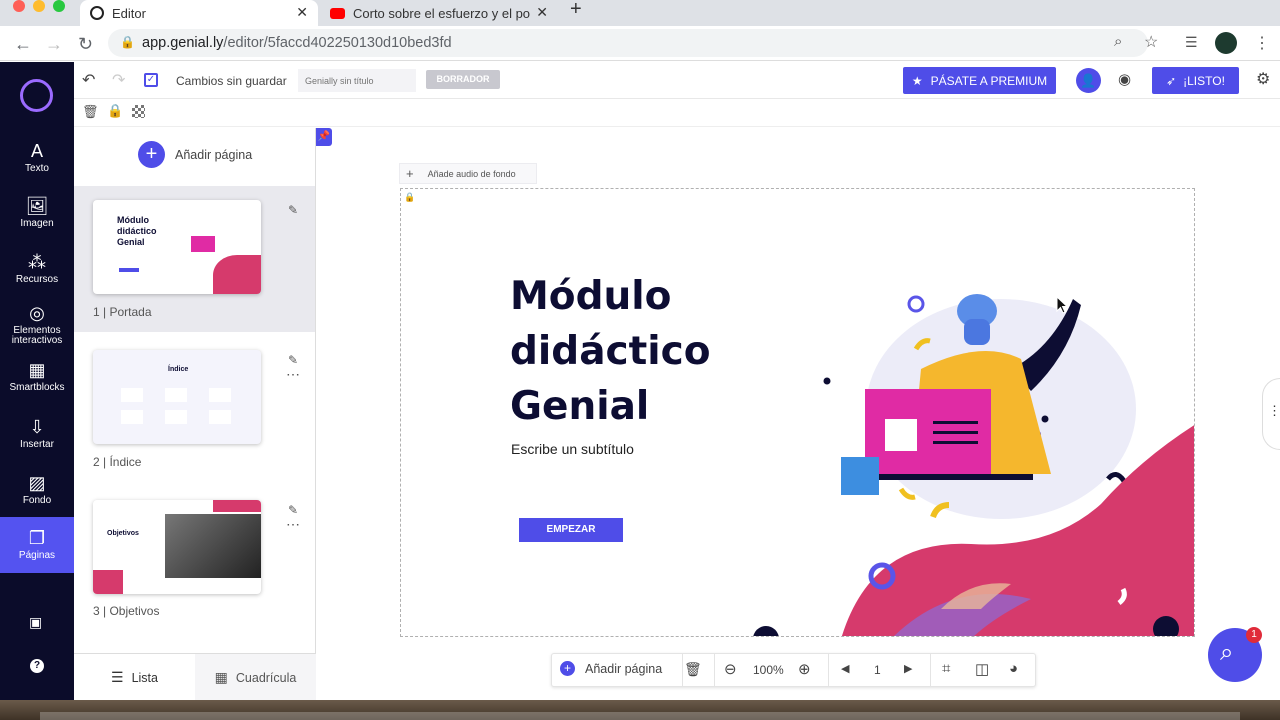 The height and width of the screenshot is (720, 1280). I want to click on page-thumbnail: Módulo didáctico Genial, so click(177, 247).